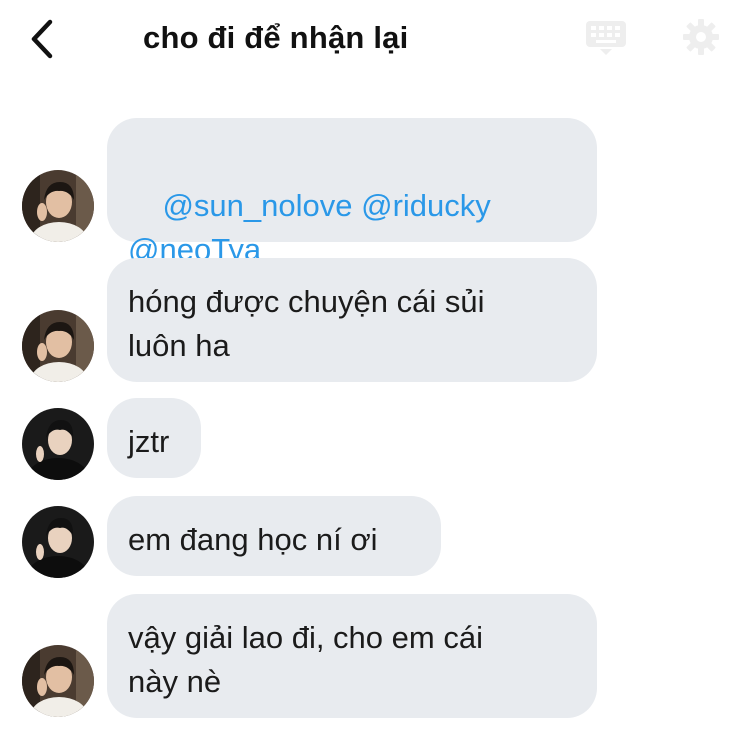 Image resolution: width=749 pixels, height=735 pixels. I want to click on chevron-left-icon, so click(42, 39).